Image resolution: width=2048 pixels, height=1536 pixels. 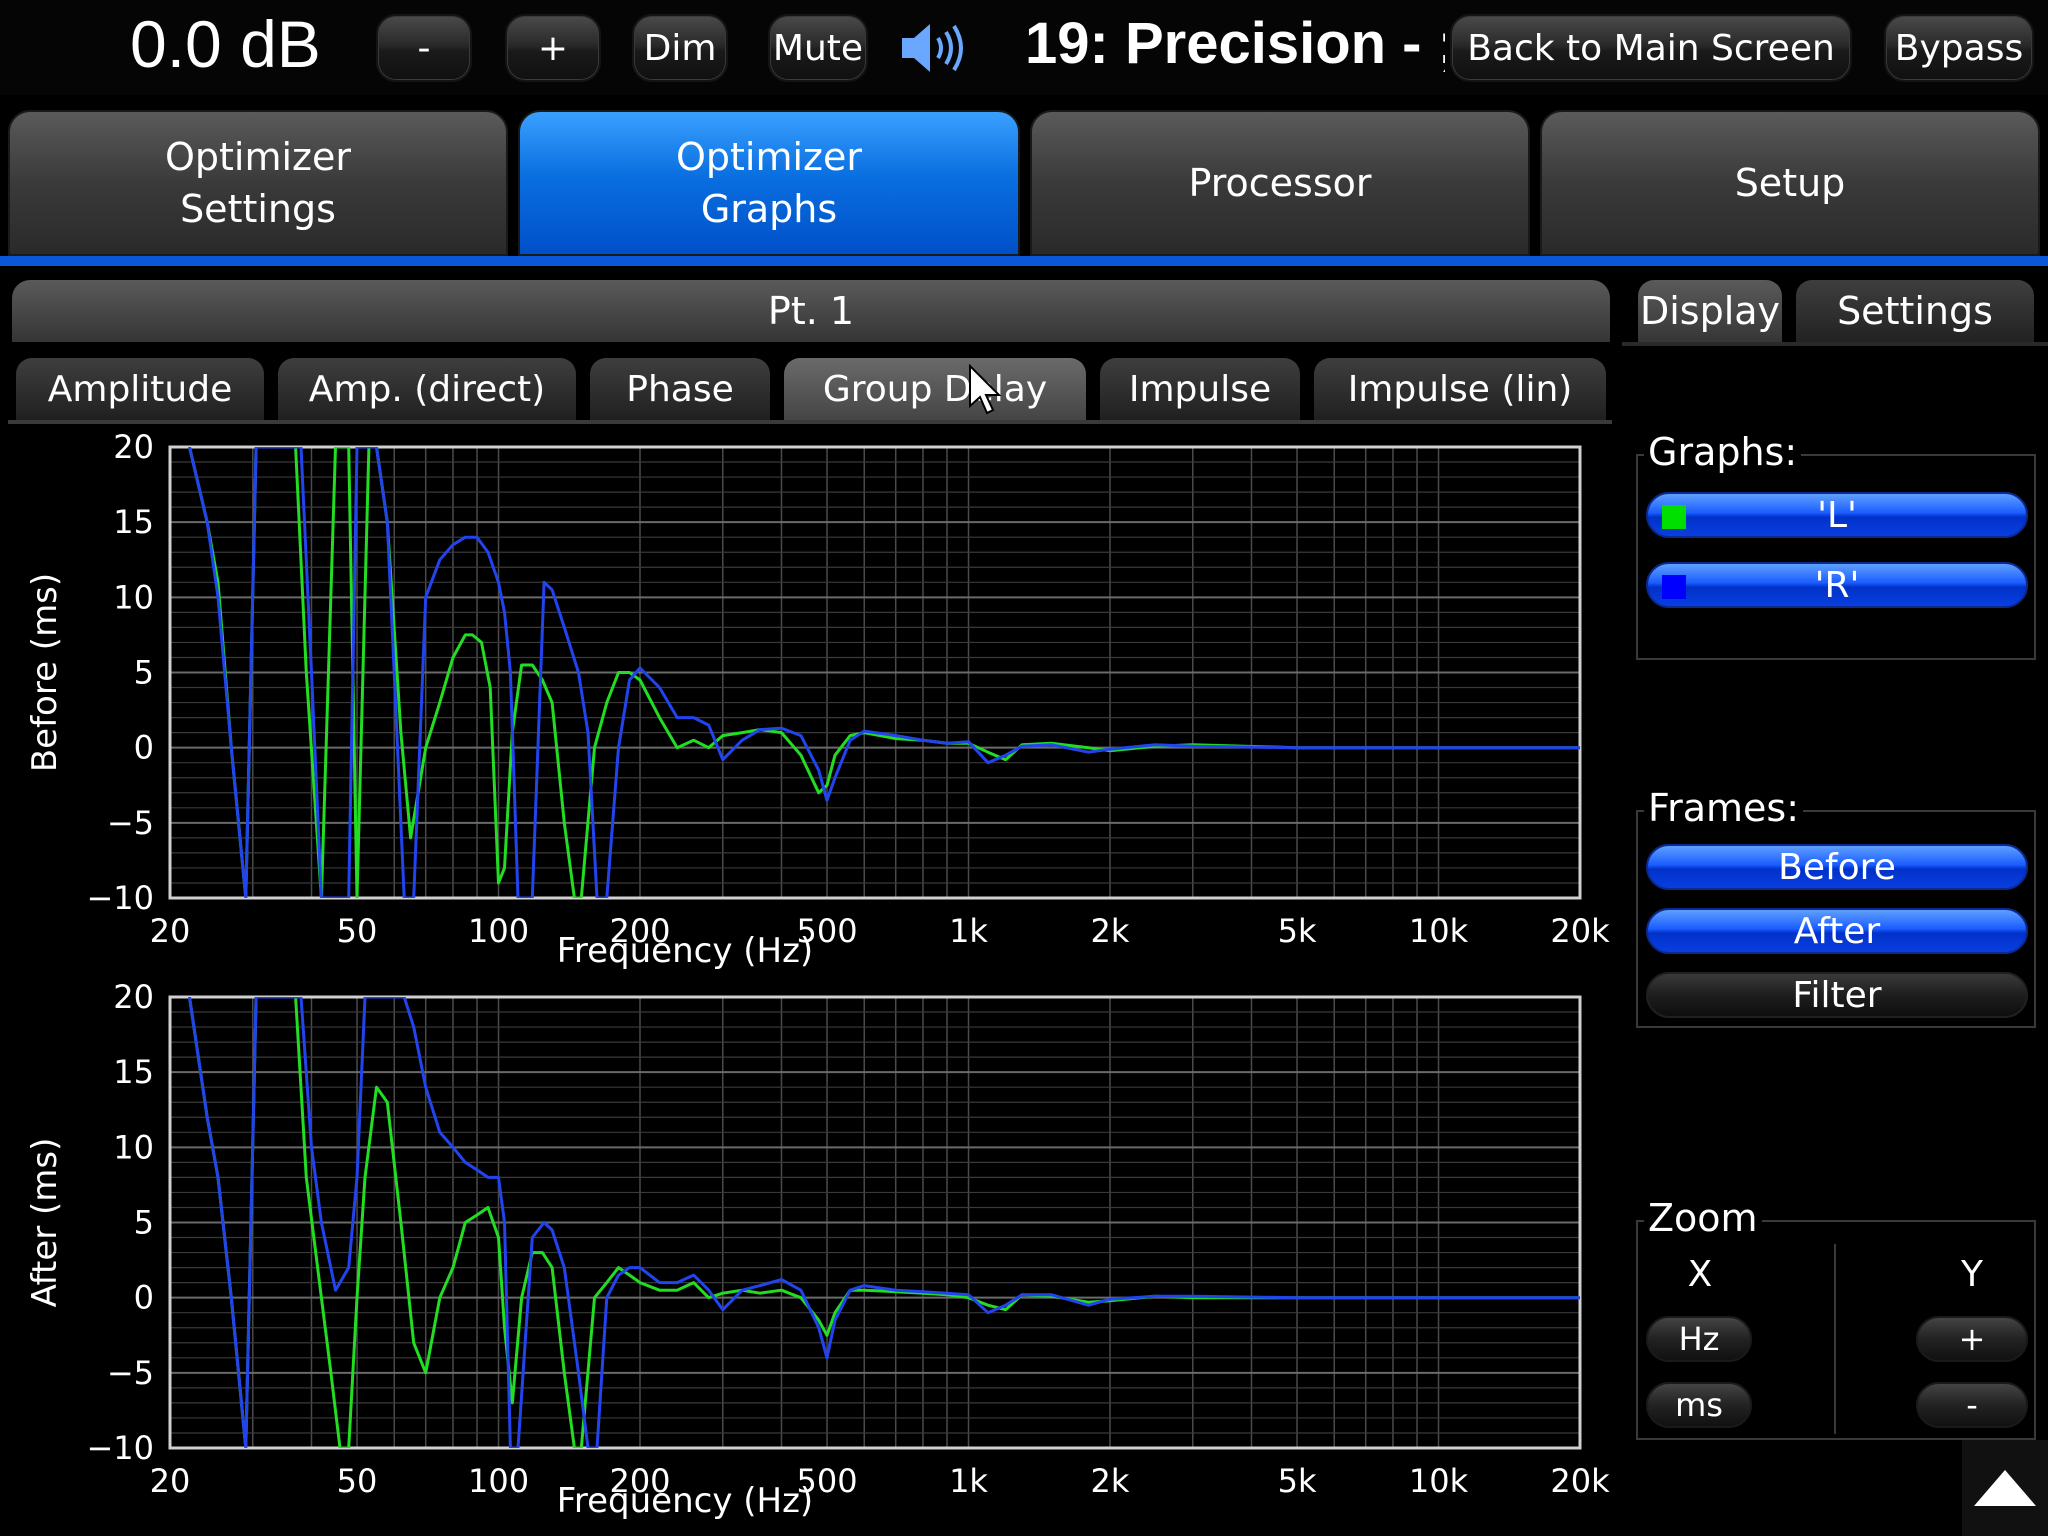 I want to click on zoom-x-ms-button: ms, so click(x=1699, y=1405).